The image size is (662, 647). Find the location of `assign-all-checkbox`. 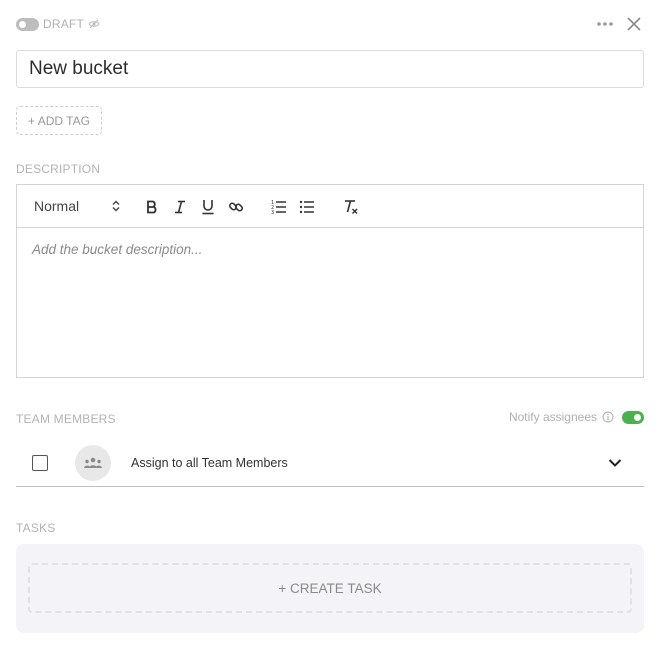

assign-all-checkbox is located at coordinates (40, 463).